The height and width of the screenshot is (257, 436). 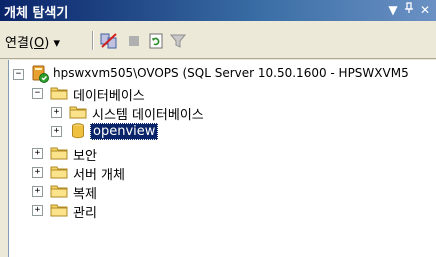 What do you see at coordinates (19, 43) in the screenshot?
I see `connect-label-prefix: 연결(` at bounding box center [19, 43].